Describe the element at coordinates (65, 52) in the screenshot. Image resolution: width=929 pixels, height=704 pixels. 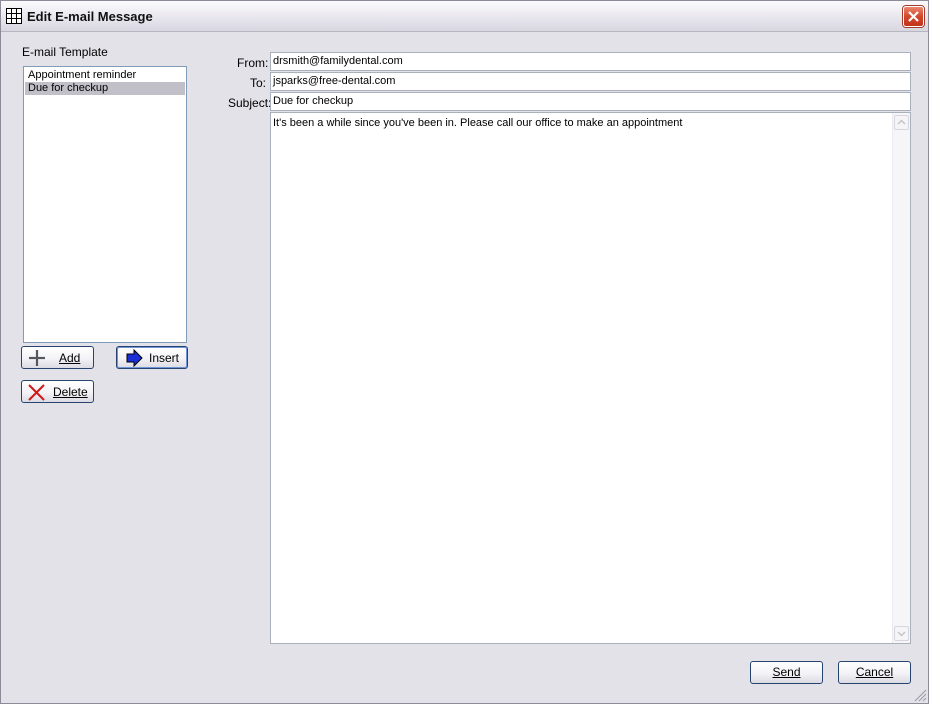
I see `template-label: E-mail Template` at that location.